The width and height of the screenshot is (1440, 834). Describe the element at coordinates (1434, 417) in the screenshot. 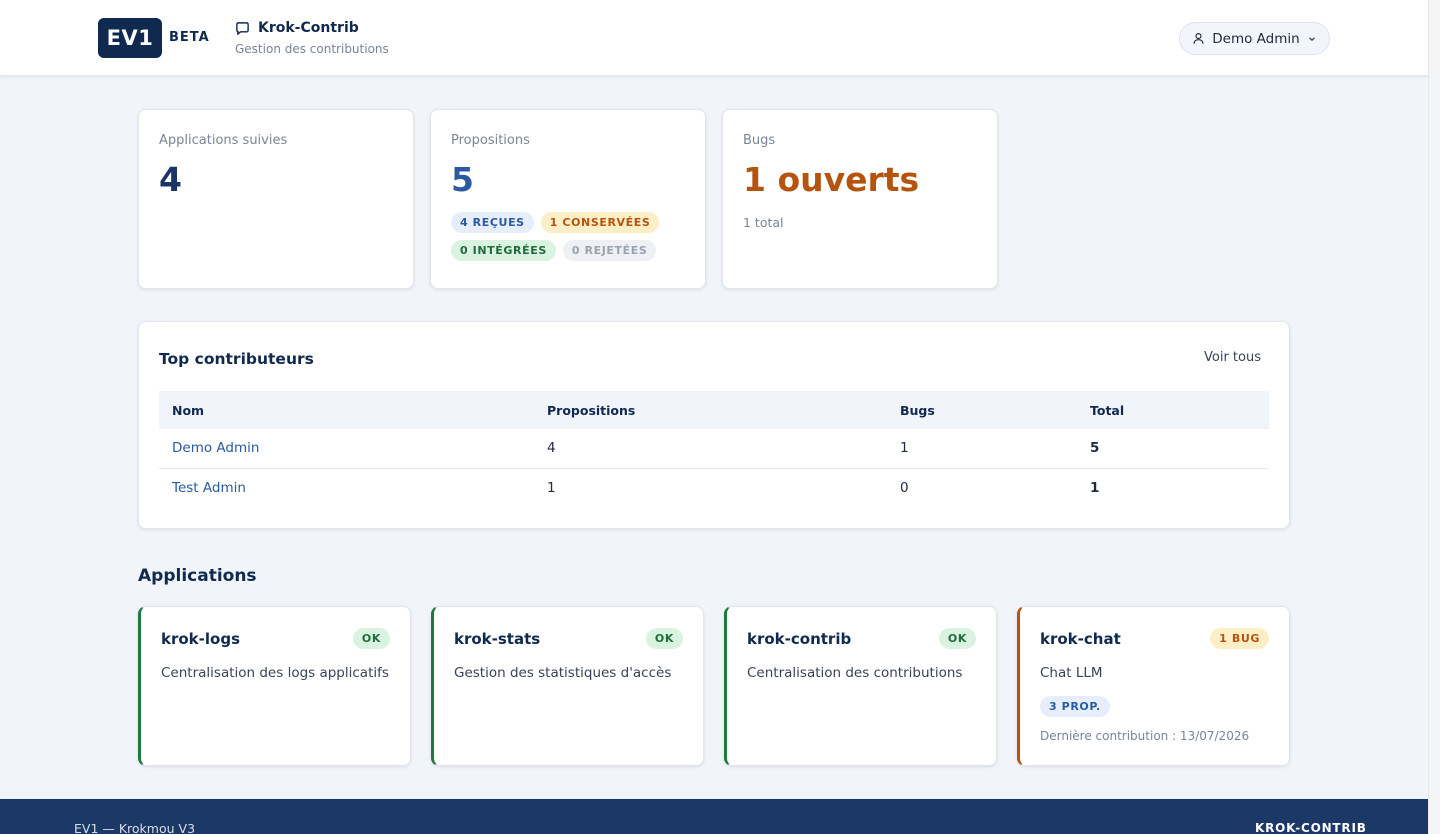

I see `vertical-scrollbar` at that location.